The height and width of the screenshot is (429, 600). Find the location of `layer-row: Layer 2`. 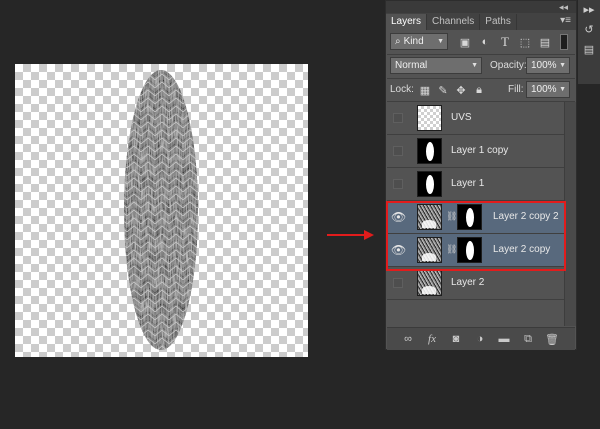

layer-row: Layer 2 is located at coordinates (475, 283).